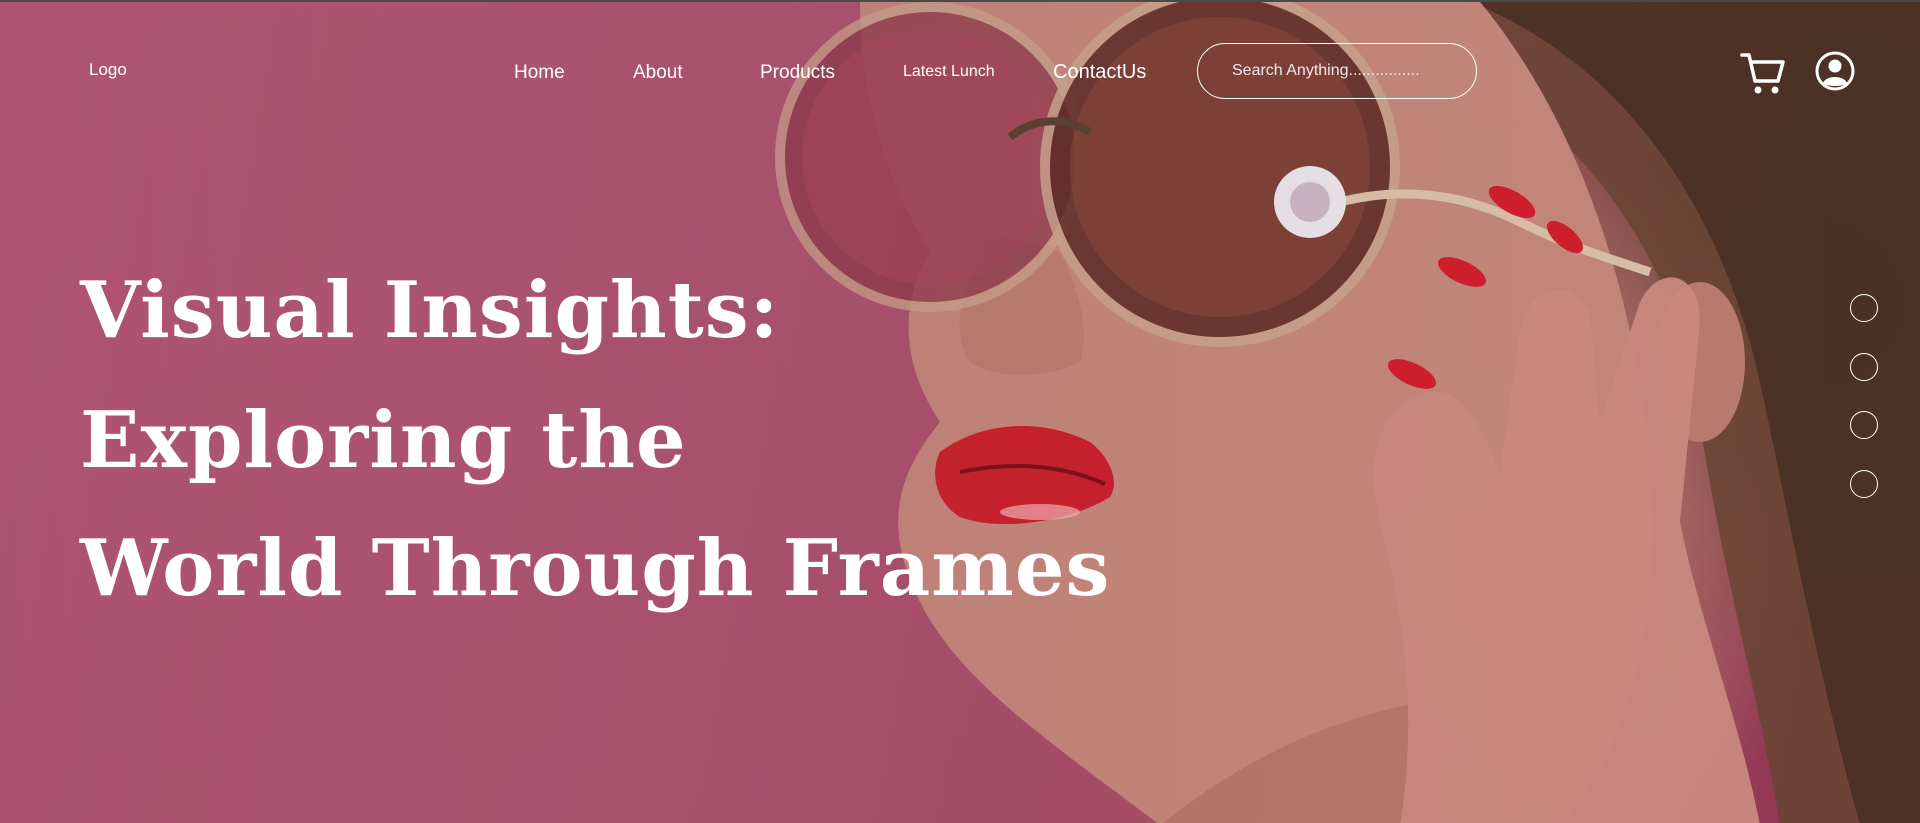  Describe the element at coordinates (1763, 75) in the screenshot. I see `cart-icon` at that location.